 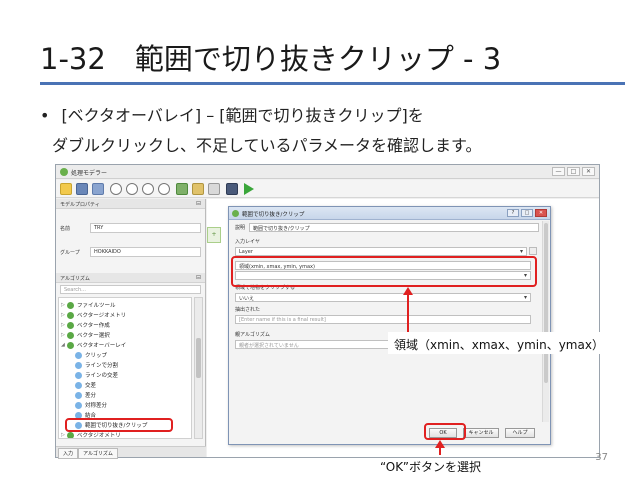 I want to click on algorithms-panel-header: アルゴリズム ⊟, so click(x=130, y=278).